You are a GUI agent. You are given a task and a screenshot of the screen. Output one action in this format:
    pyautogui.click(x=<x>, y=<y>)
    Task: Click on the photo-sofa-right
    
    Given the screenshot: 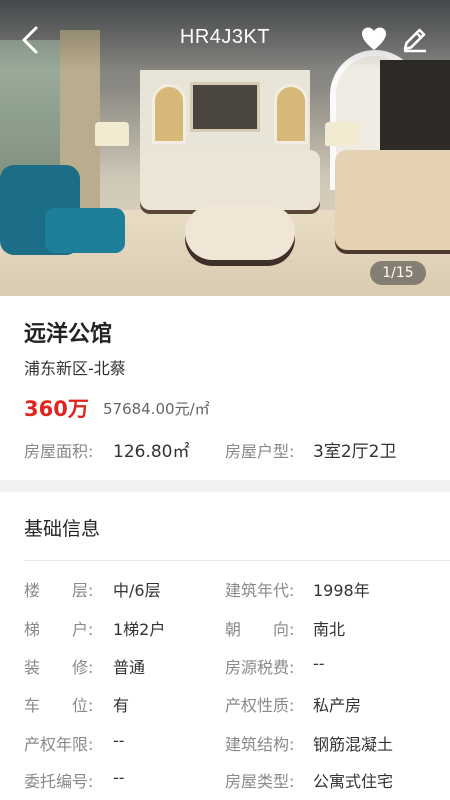 What is the action you would take?
    pyautogui.click(x=392, y=200)
    